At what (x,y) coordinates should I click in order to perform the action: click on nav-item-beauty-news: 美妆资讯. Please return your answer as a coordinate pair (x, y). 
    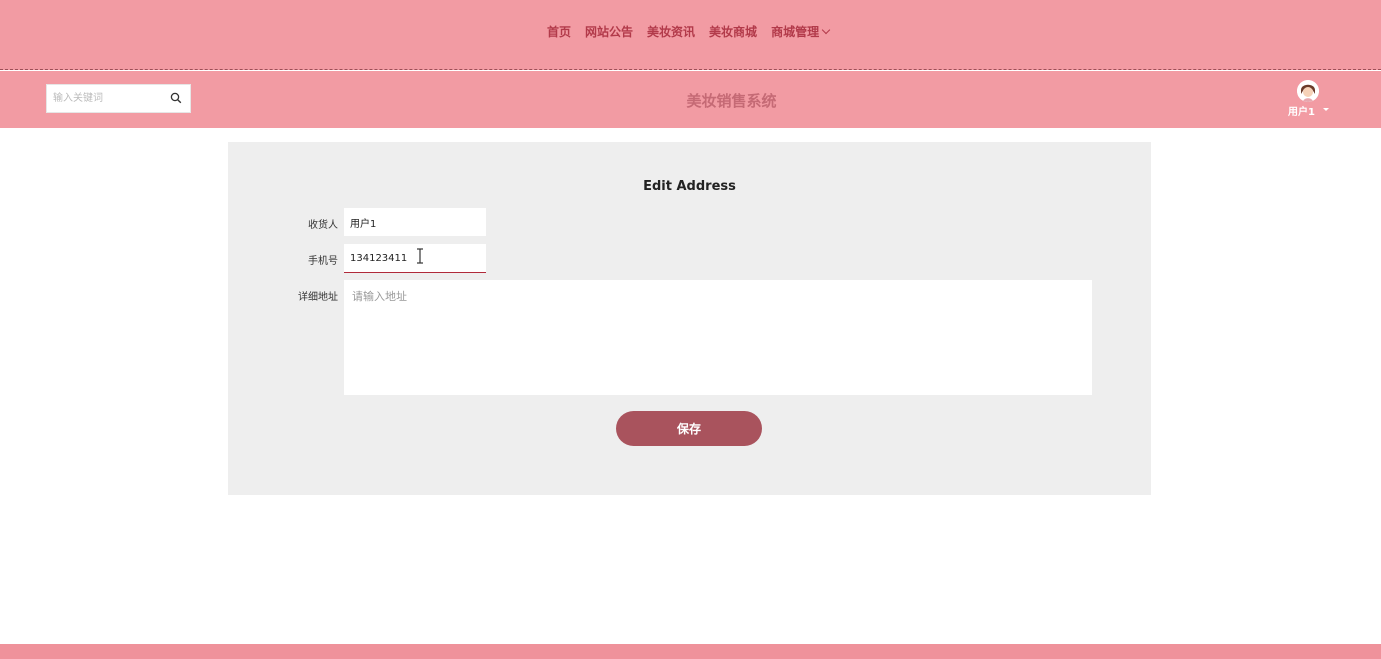
    Looking at the image, I should click on (671, 31).